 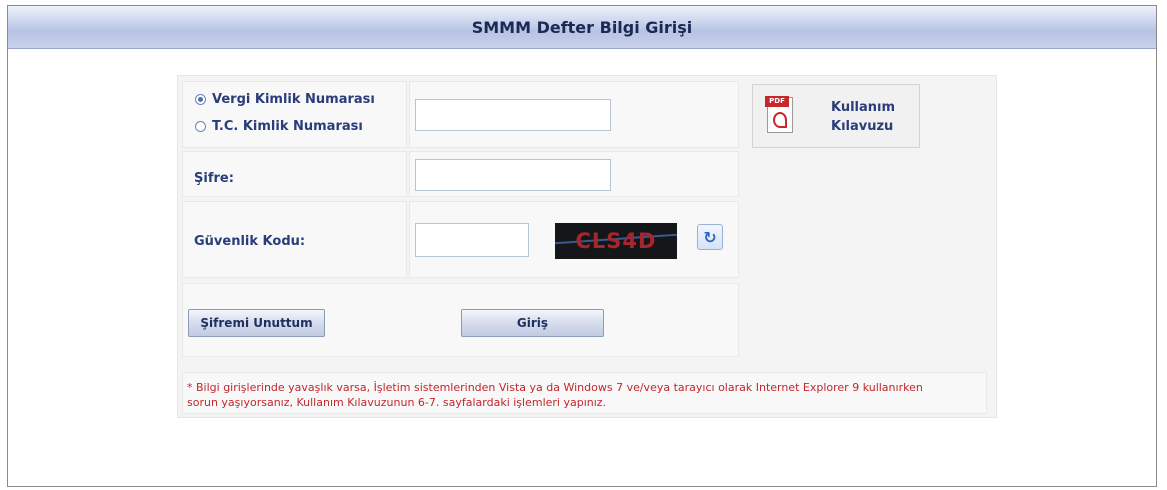 I want to click on radio-tckn-label: T.C. Kimlik Numarası, so click(x=287, y=126).